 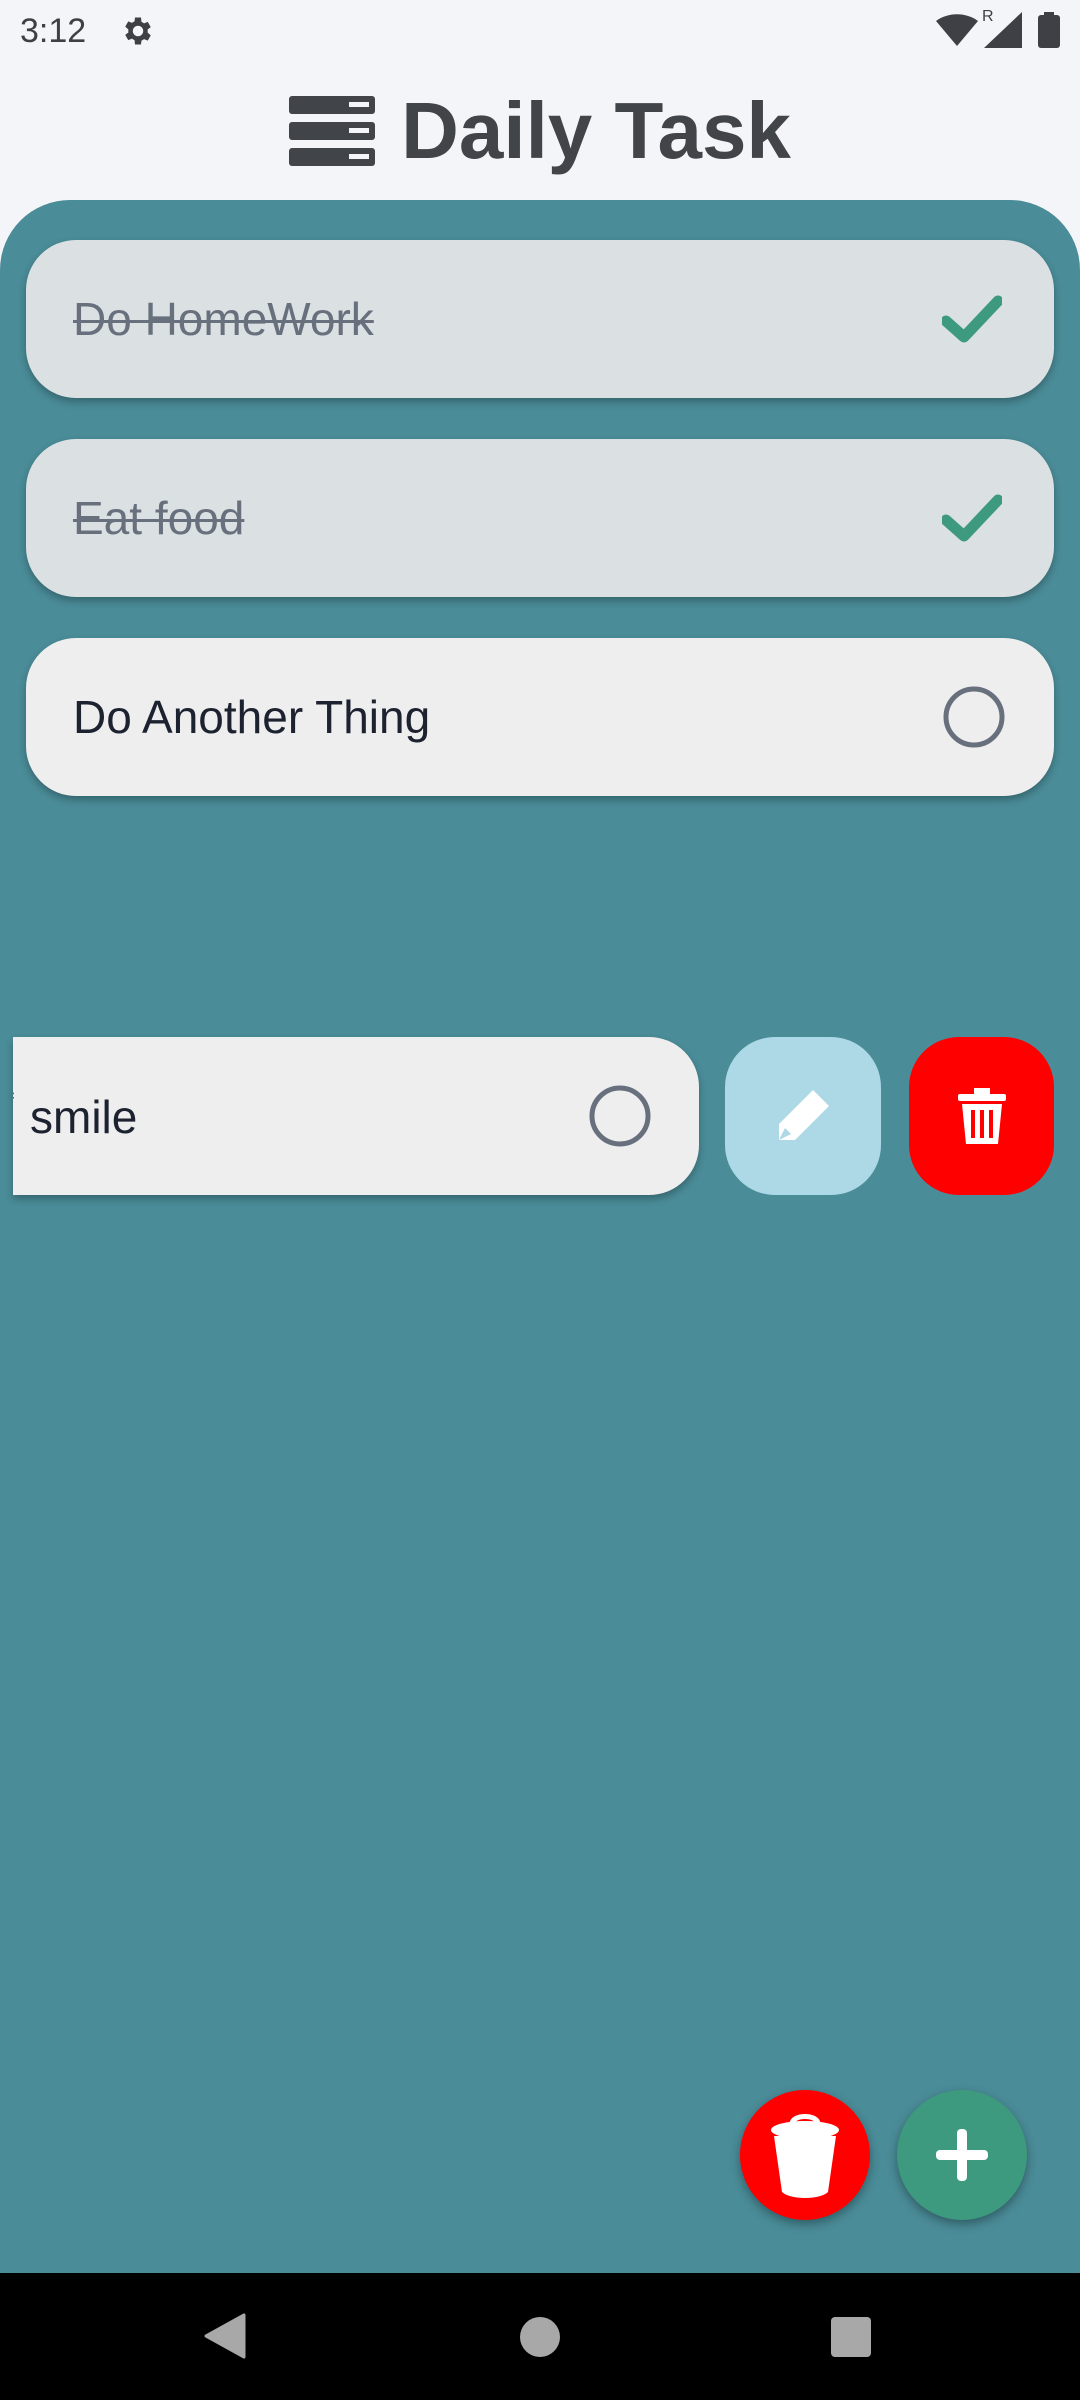 What do you see at coordinates (252, 717) in the screenshot?
I see `task-label: Do Another Thing` at bounding box center [252, 717].